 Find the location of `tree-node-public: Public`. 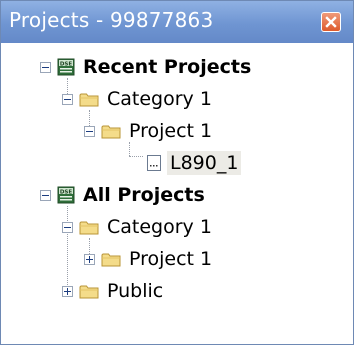

tree-node-public: Public is located at coordinates (114, 291).